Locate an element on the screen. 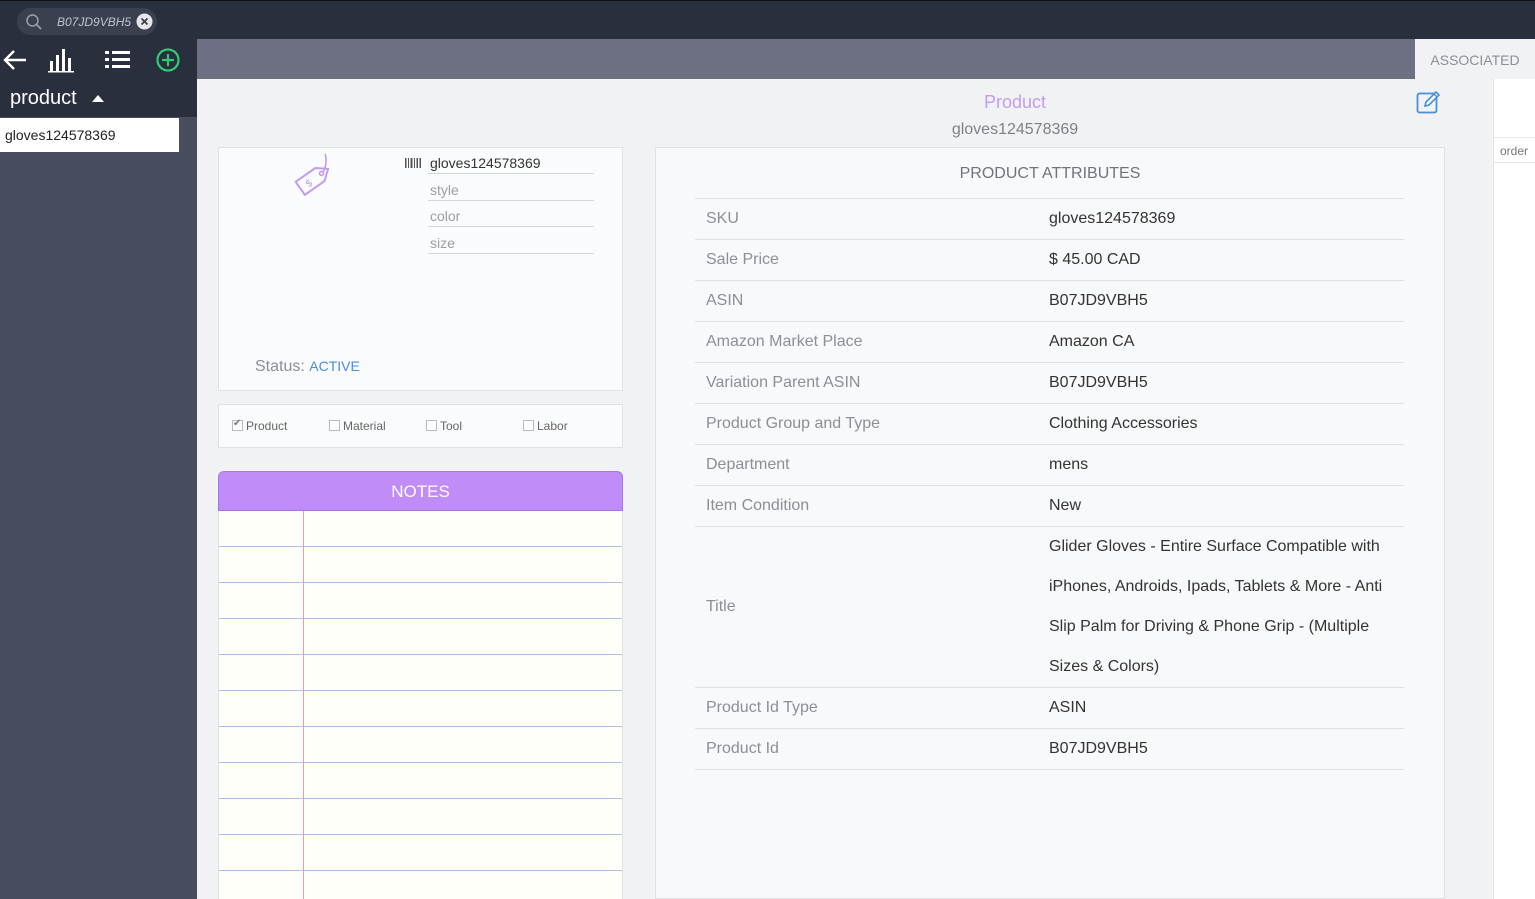 This screenshot has width=1535, height=899. sidebar-item-gloves: gloves124578369 is located at coordinates (89, 135).